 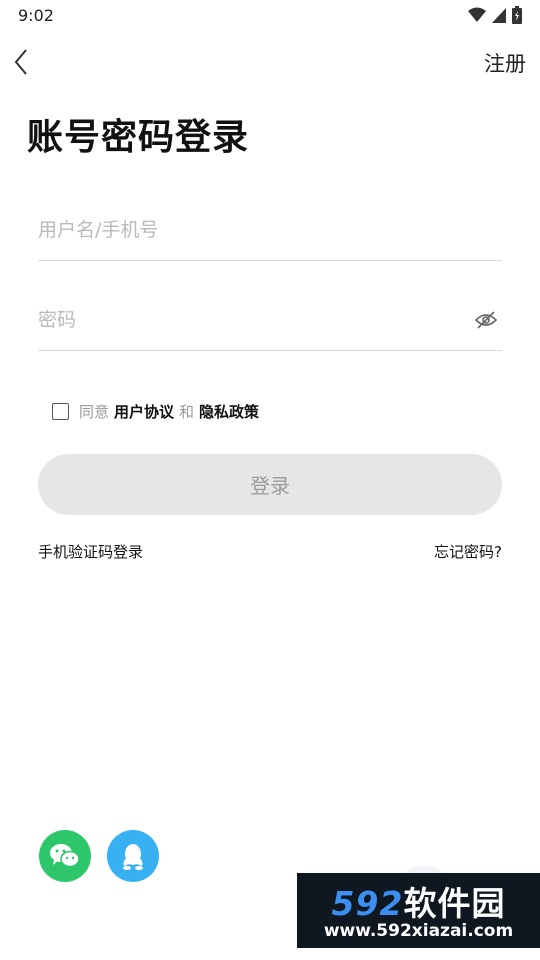 What do you see at coordinates (187, 411) in the screenshot?
I see `agree-conjunction: 和` at bounding box center [187, 411].